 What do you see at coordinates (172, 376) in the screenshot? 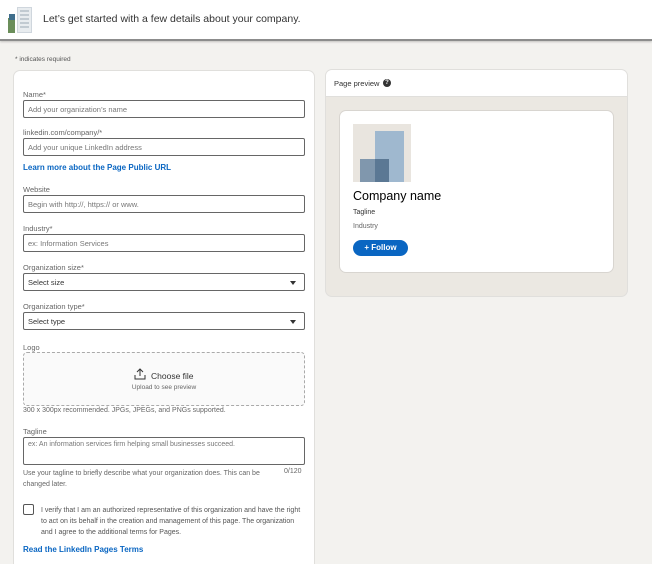
I see `choose-file-button: Choose file` at bounding box center [172, 376].